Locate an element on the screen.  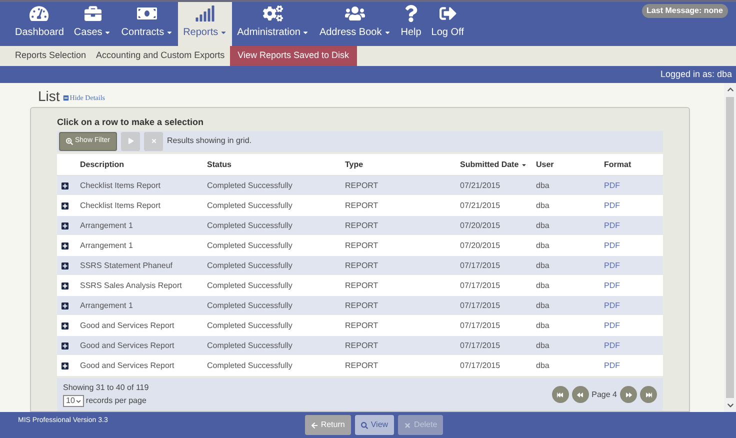
nav-tab: Dashboard is located at coordinates (39, 24).